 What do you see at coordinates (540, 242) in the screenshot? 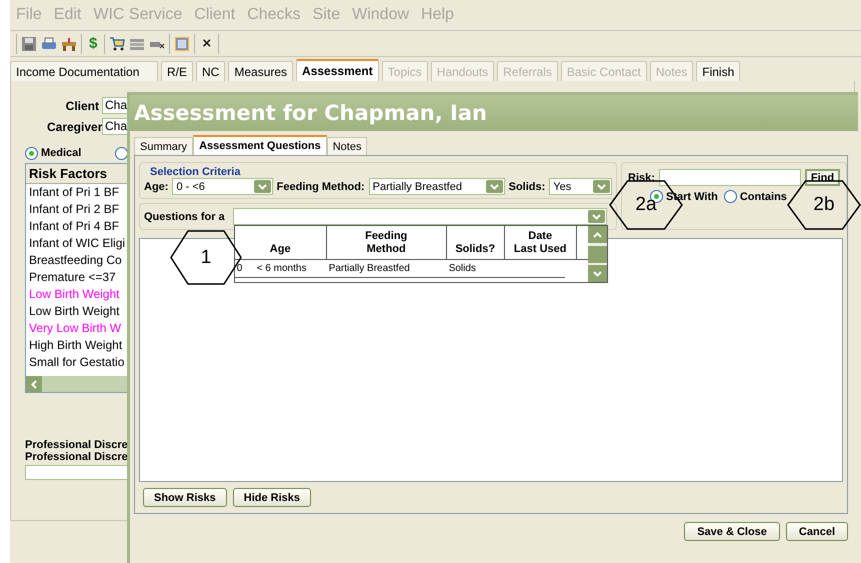
I see `column-header: Date Last Used` at bounding box center [540, 242].